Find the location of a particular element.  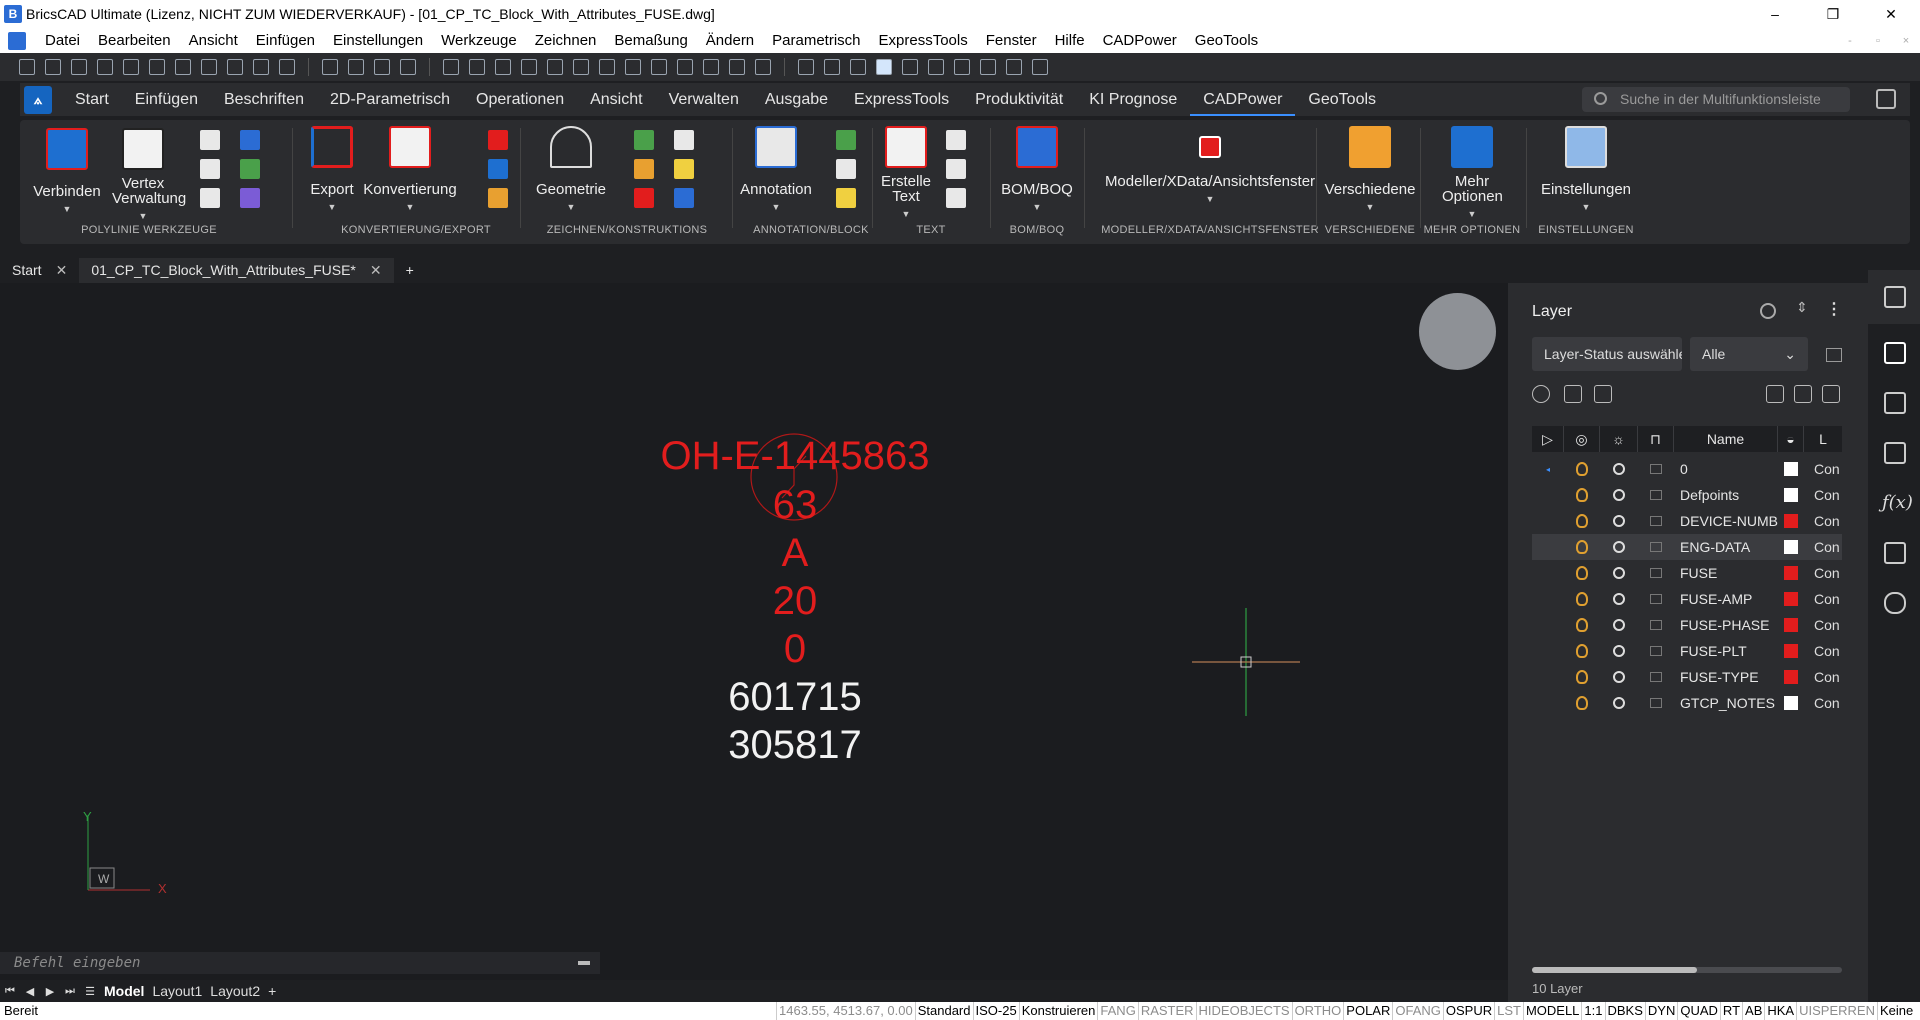

navigation-cube is located at coordinates (1457, 331).